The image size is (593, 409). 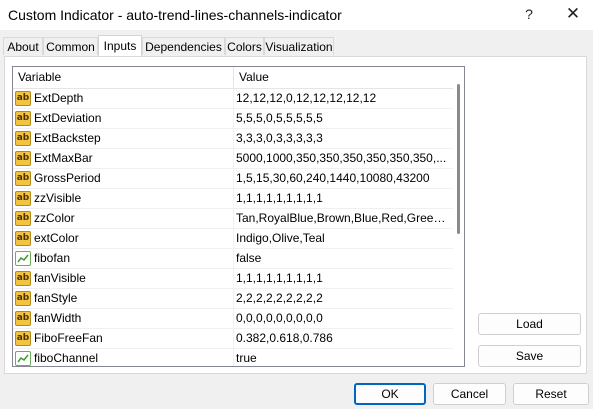 I want to click on table-row: ab zzVisible 1,1,1,1,1,1,1,1,1, so click(x=233, y=199).